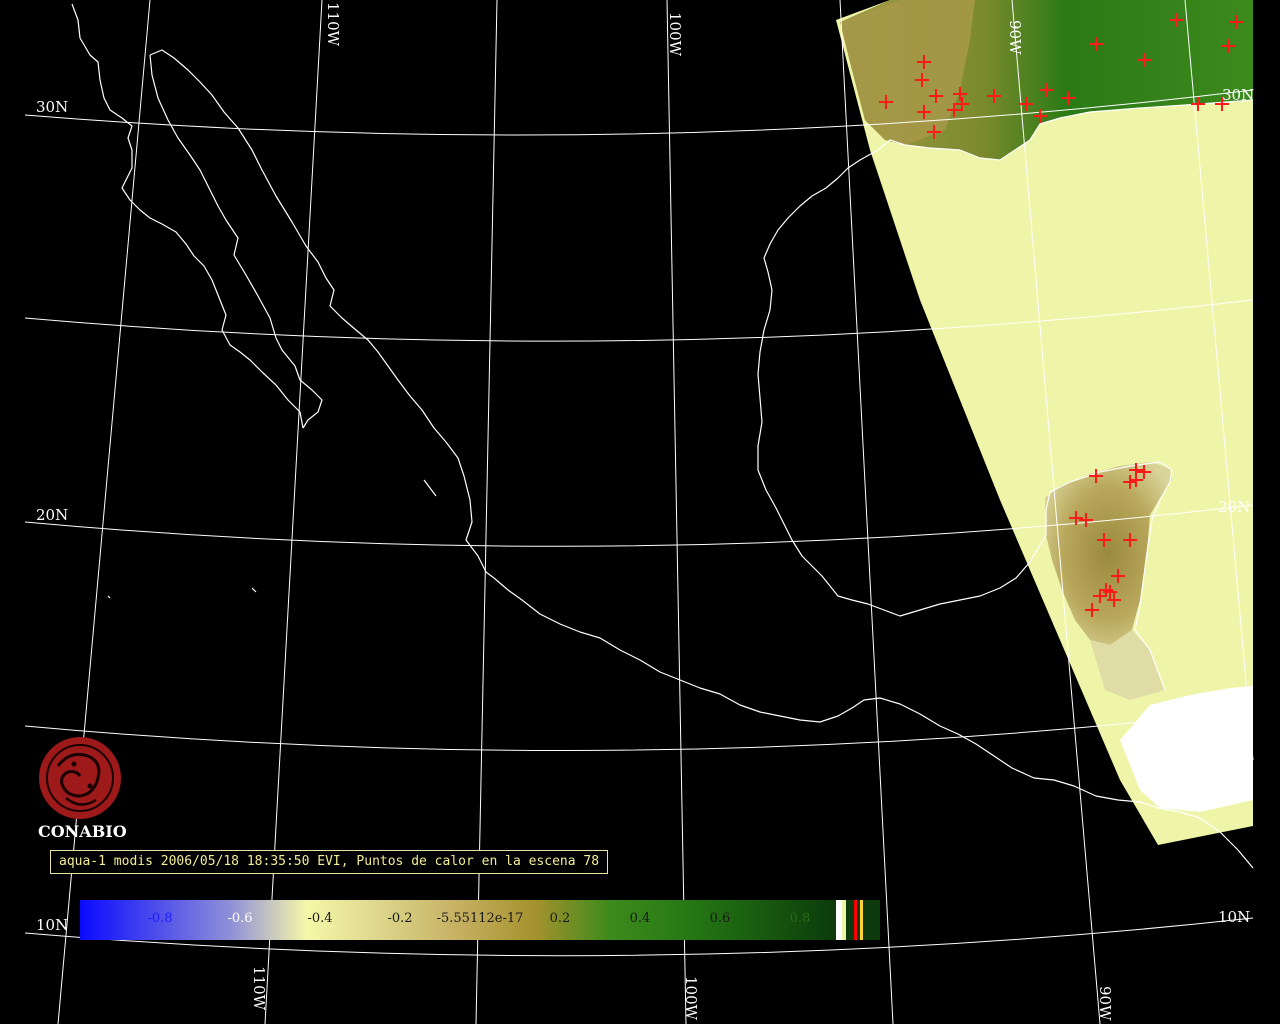 The width and height of the screenshot is (1280, 1024). I want to click on colorbar-tick-label: -5.55112e-17, so click(480, 918).